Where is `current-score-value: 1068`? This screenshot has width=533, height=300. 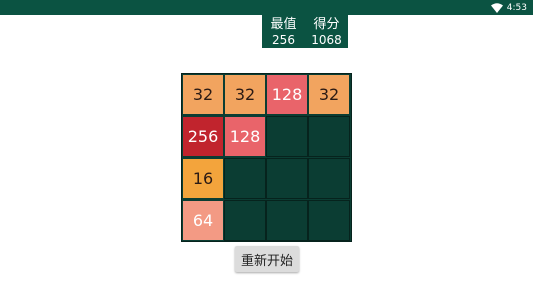 current-score-value: 1068 is located at coordinates (326, 40).